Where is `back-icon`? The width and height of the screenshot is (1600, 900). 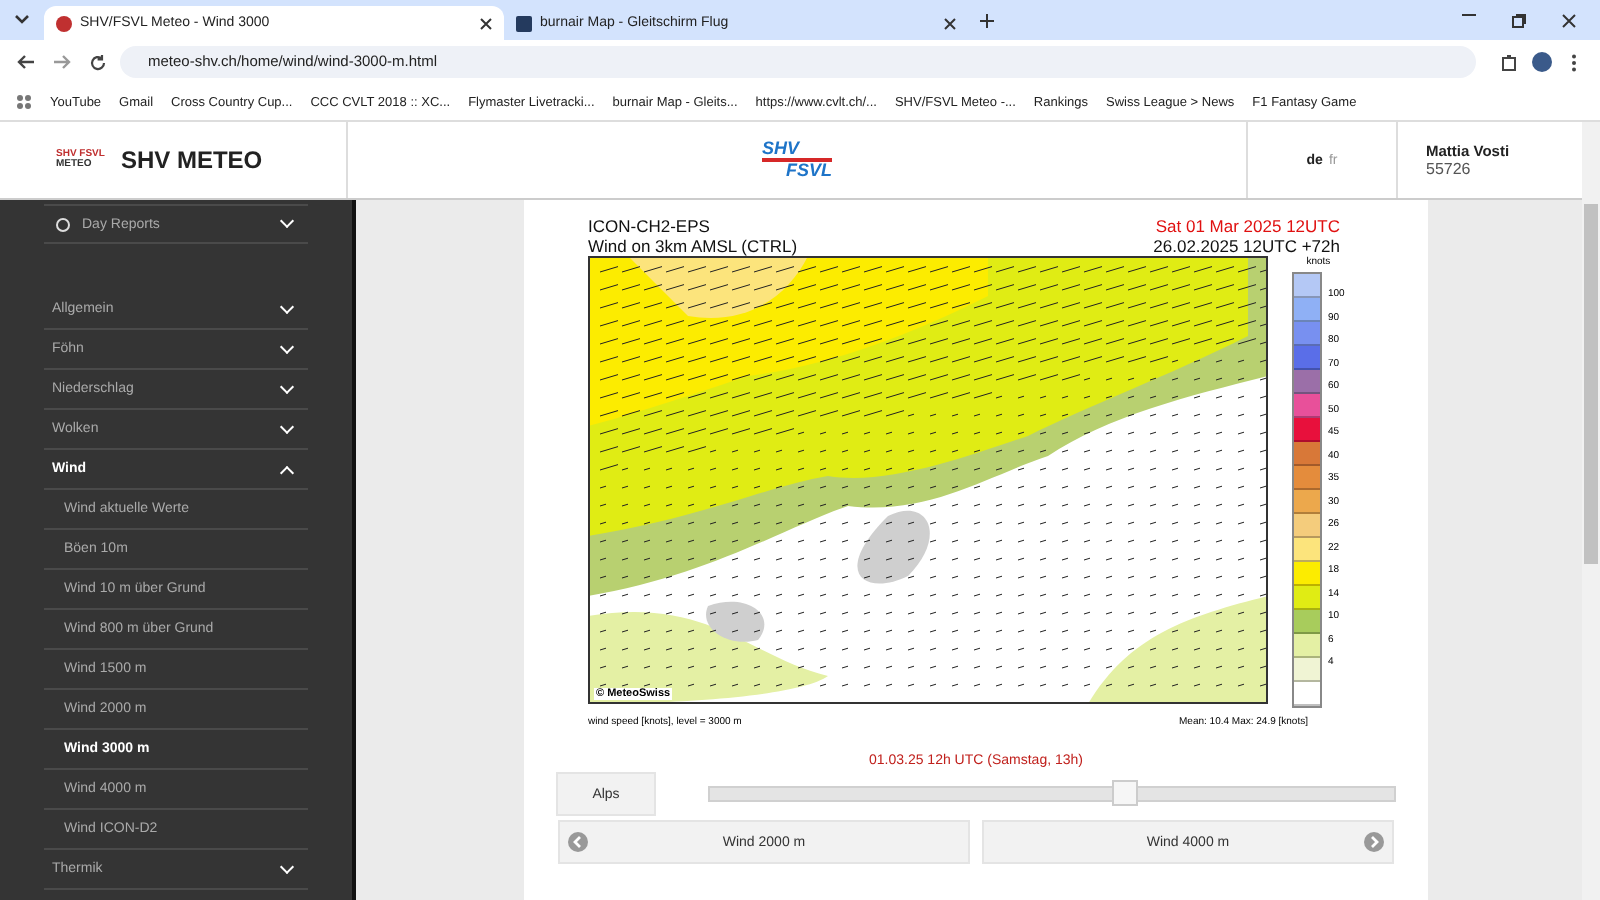 back-icon is located at coordinates (26, 62).